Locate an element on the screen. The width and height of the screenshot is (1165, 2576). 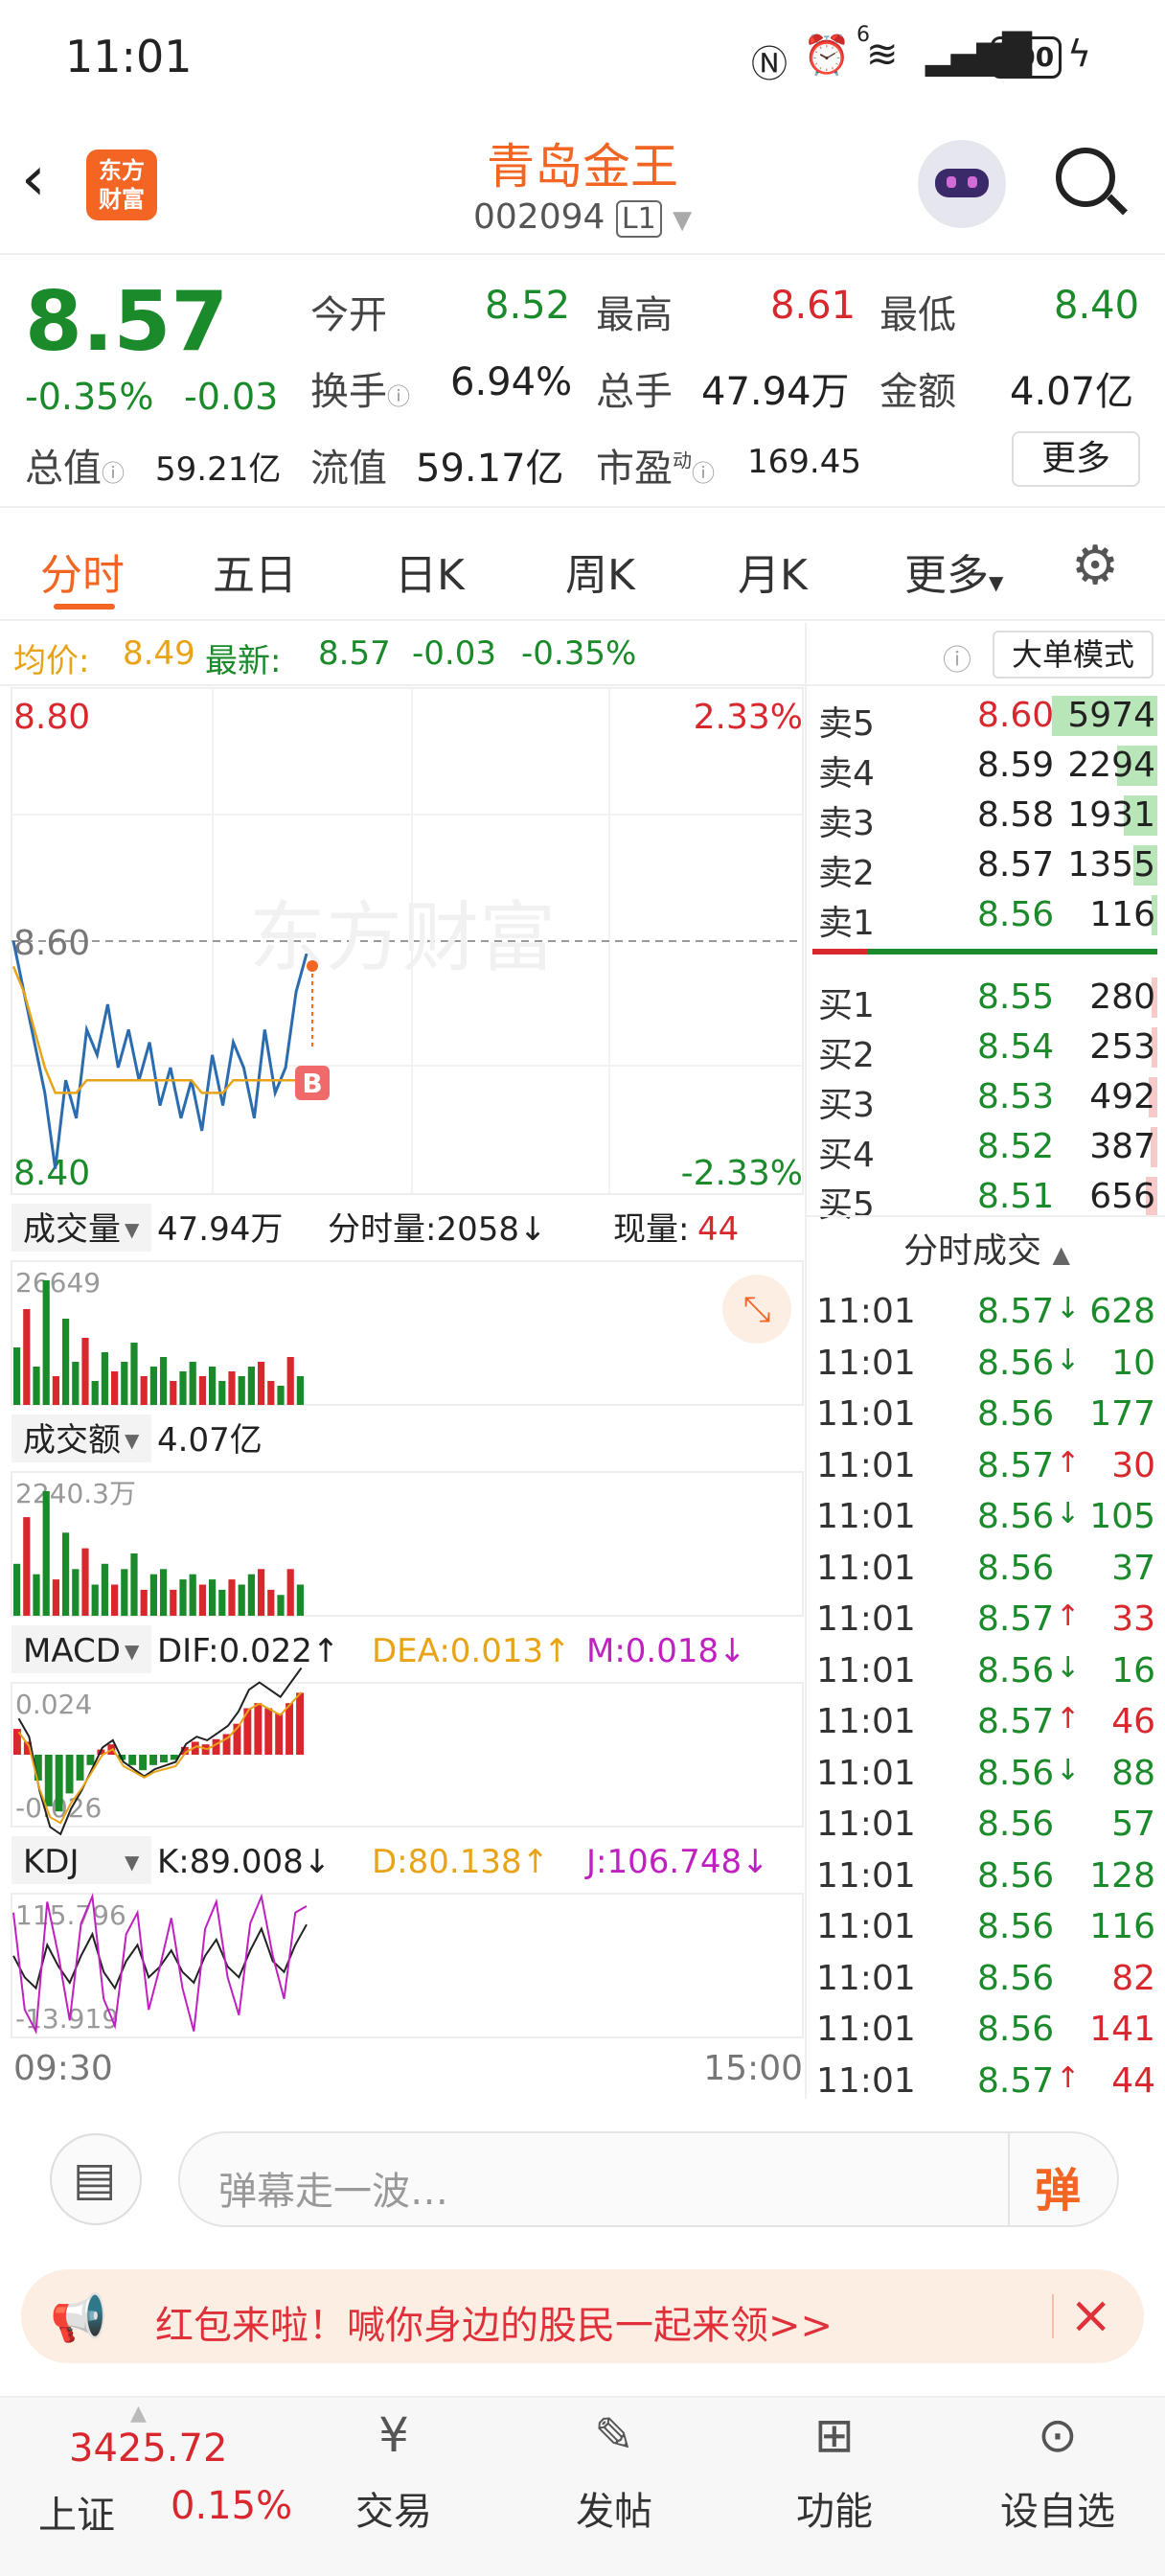
tab-daily-k: 日K is located at coordinates (430, 571).